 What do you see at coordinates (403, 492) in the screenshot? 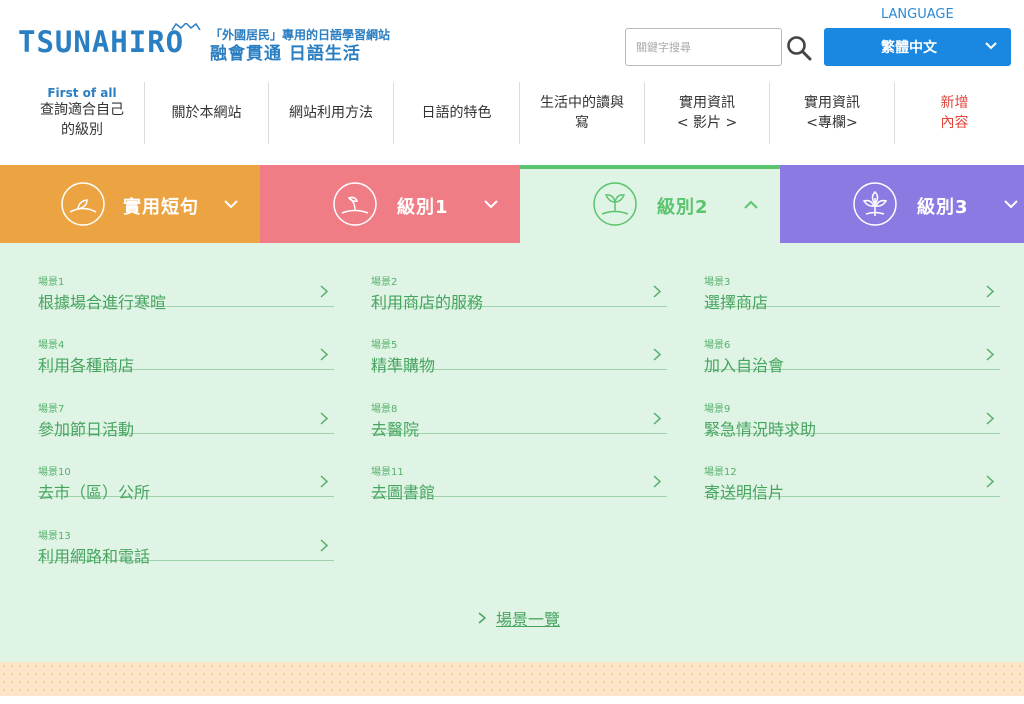
I see `scene-title: 去圖書館` at bounding box center [403, 492].